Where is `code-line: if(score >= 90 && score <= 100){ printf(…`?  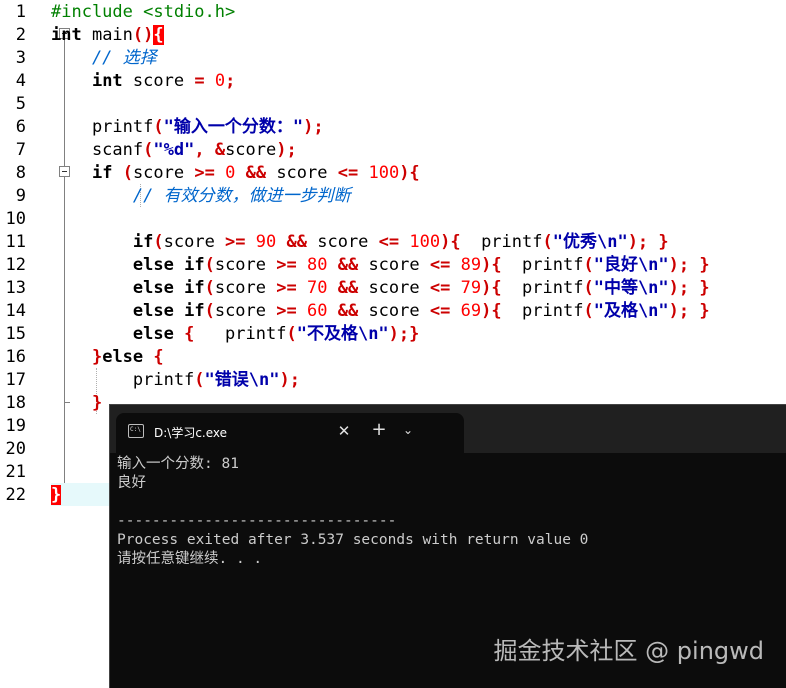 code-line: if(score >= 90 && score <= 100){ printf(… is located at coordinates (360, 242).